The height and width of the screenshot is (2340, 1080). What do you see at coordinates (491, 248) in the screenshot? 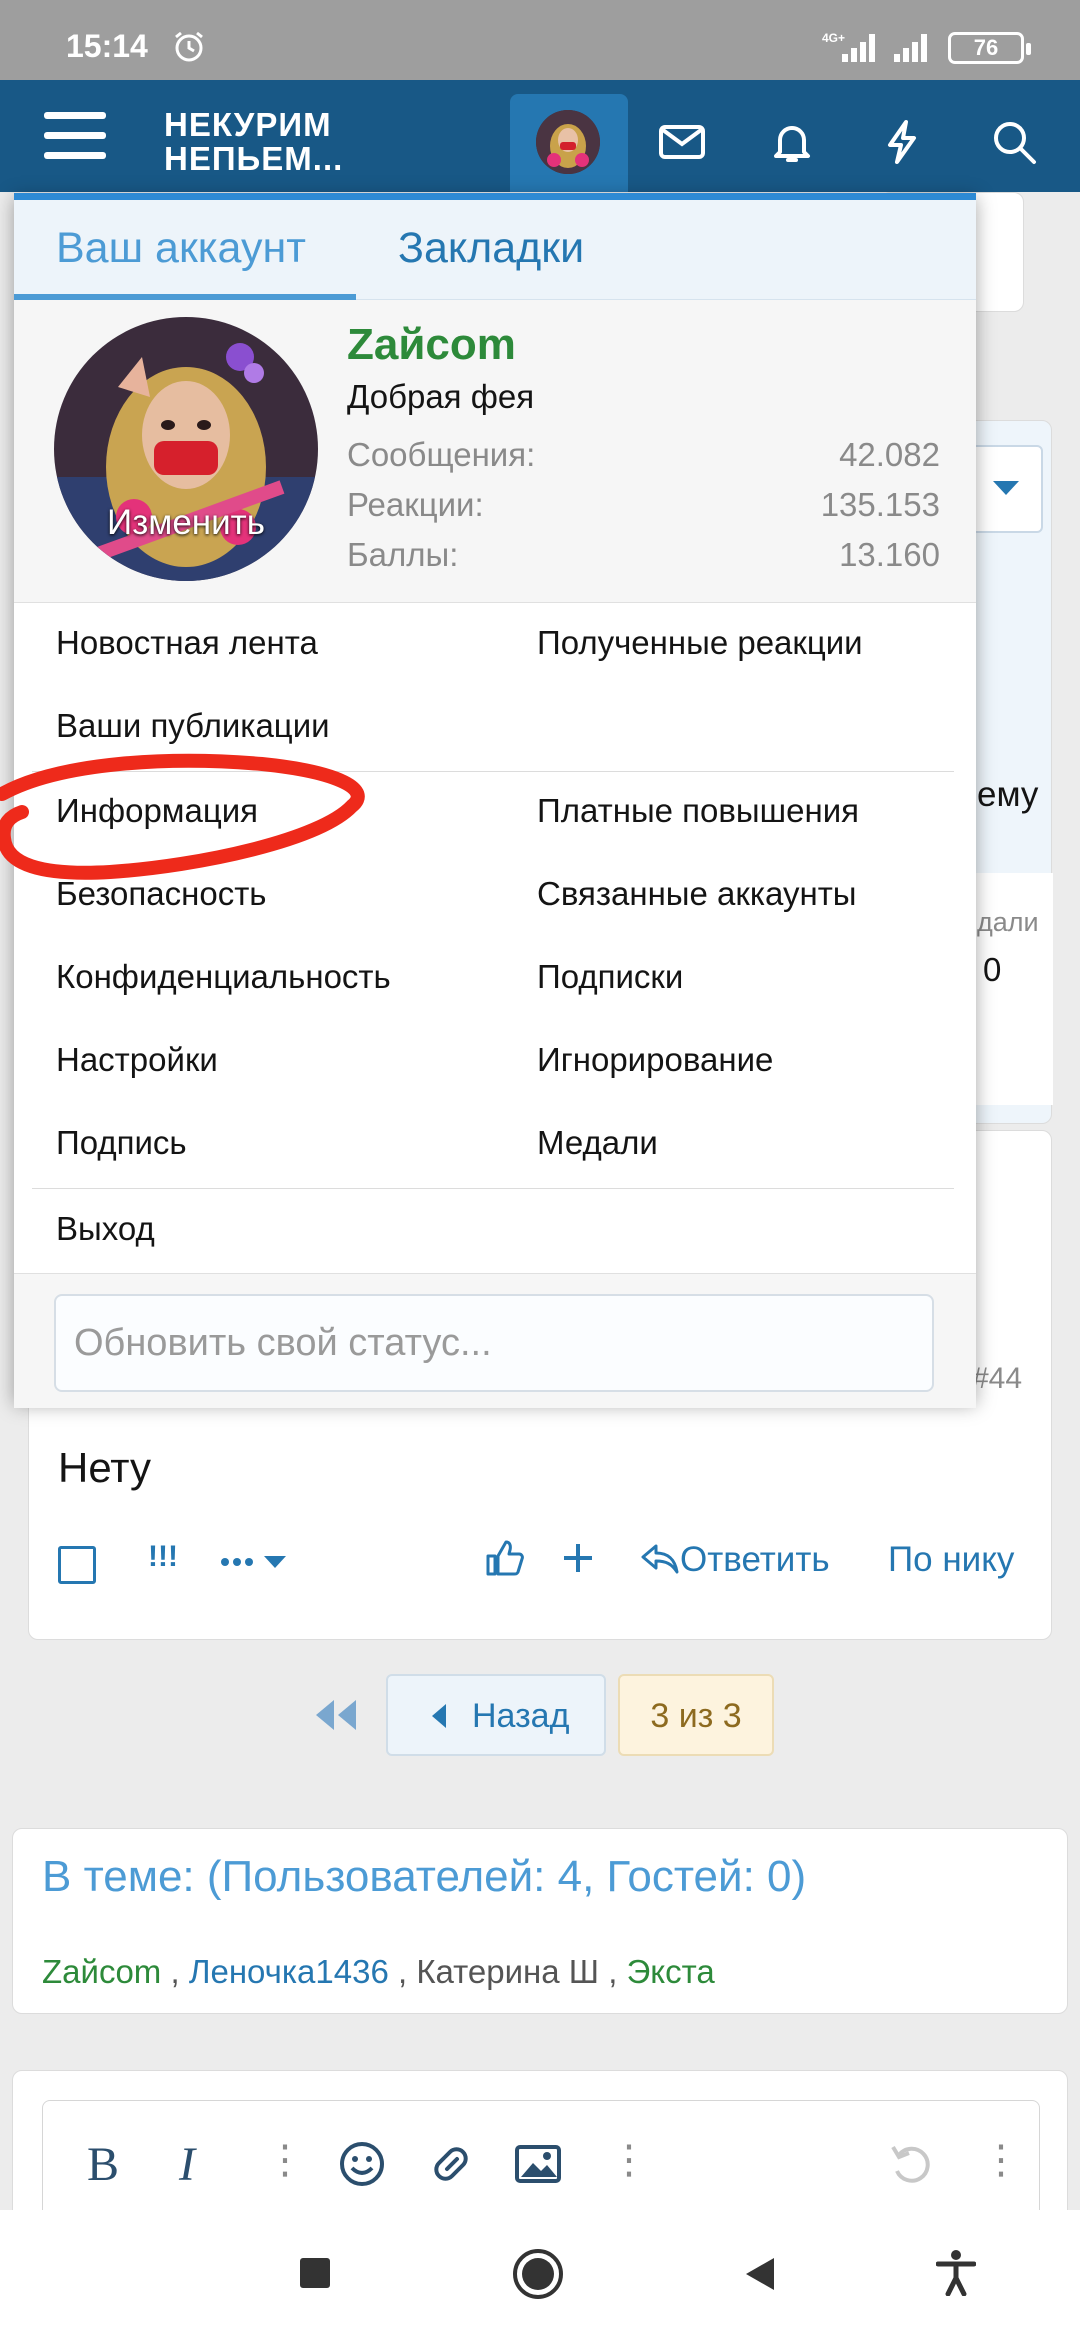
I see `tab-bookmarks: Закладки` at bounding box center [491, 248].